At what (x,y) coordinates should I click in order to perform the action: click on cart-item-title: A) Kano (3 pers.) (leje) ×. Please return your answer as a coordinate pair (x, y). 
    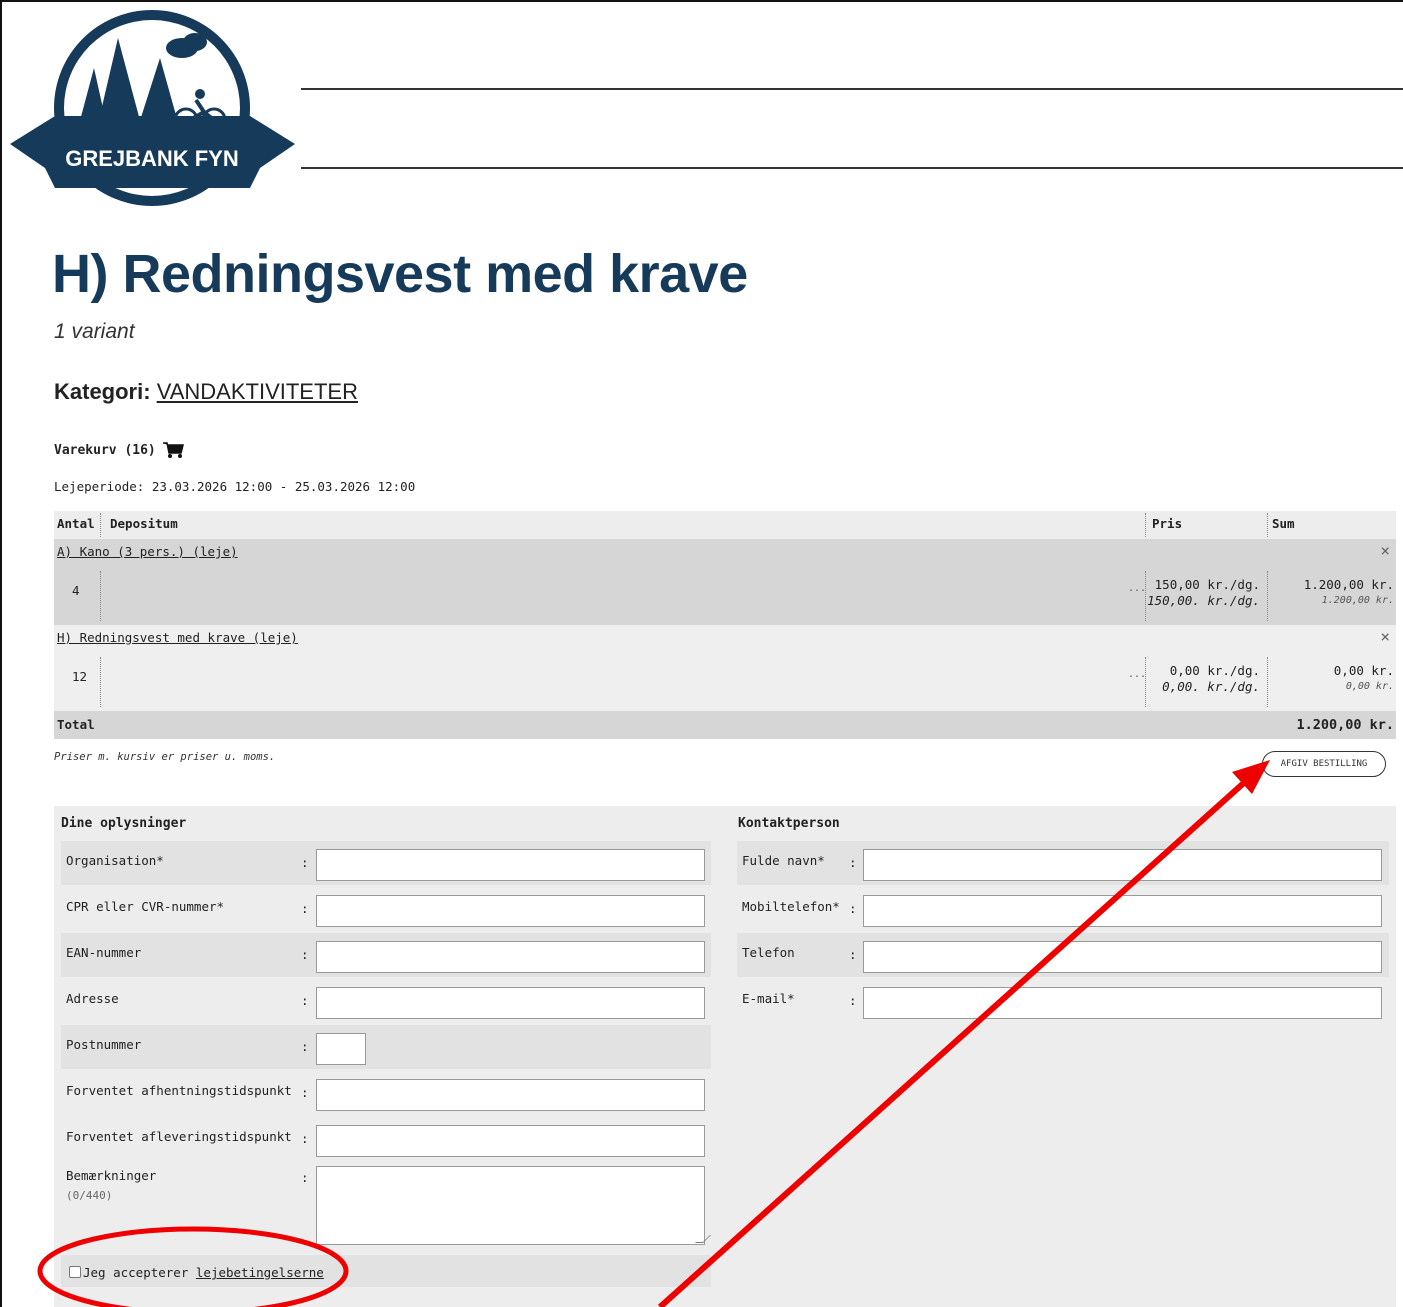
    Looking at the image, I should click on (725, 553).